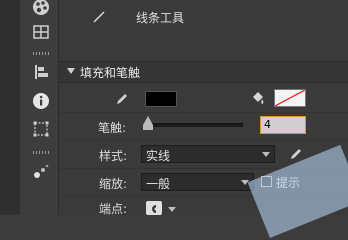 Image resolution: width=348 pixels, height=240 pixels. I want to click on style-select: 实线, so click(208, 154).